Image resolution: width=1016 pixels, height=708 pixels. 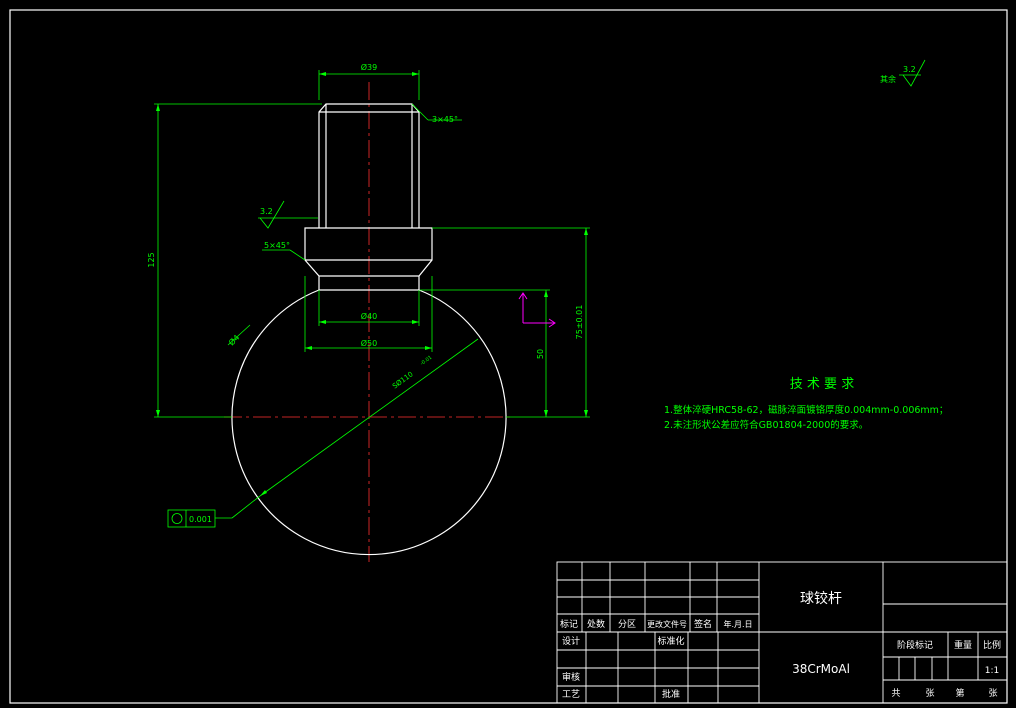 What do you see at coordinates (959, 693) in the screenshot?
I see `label-sheet-no: 第` at bounding box center [959, 693].